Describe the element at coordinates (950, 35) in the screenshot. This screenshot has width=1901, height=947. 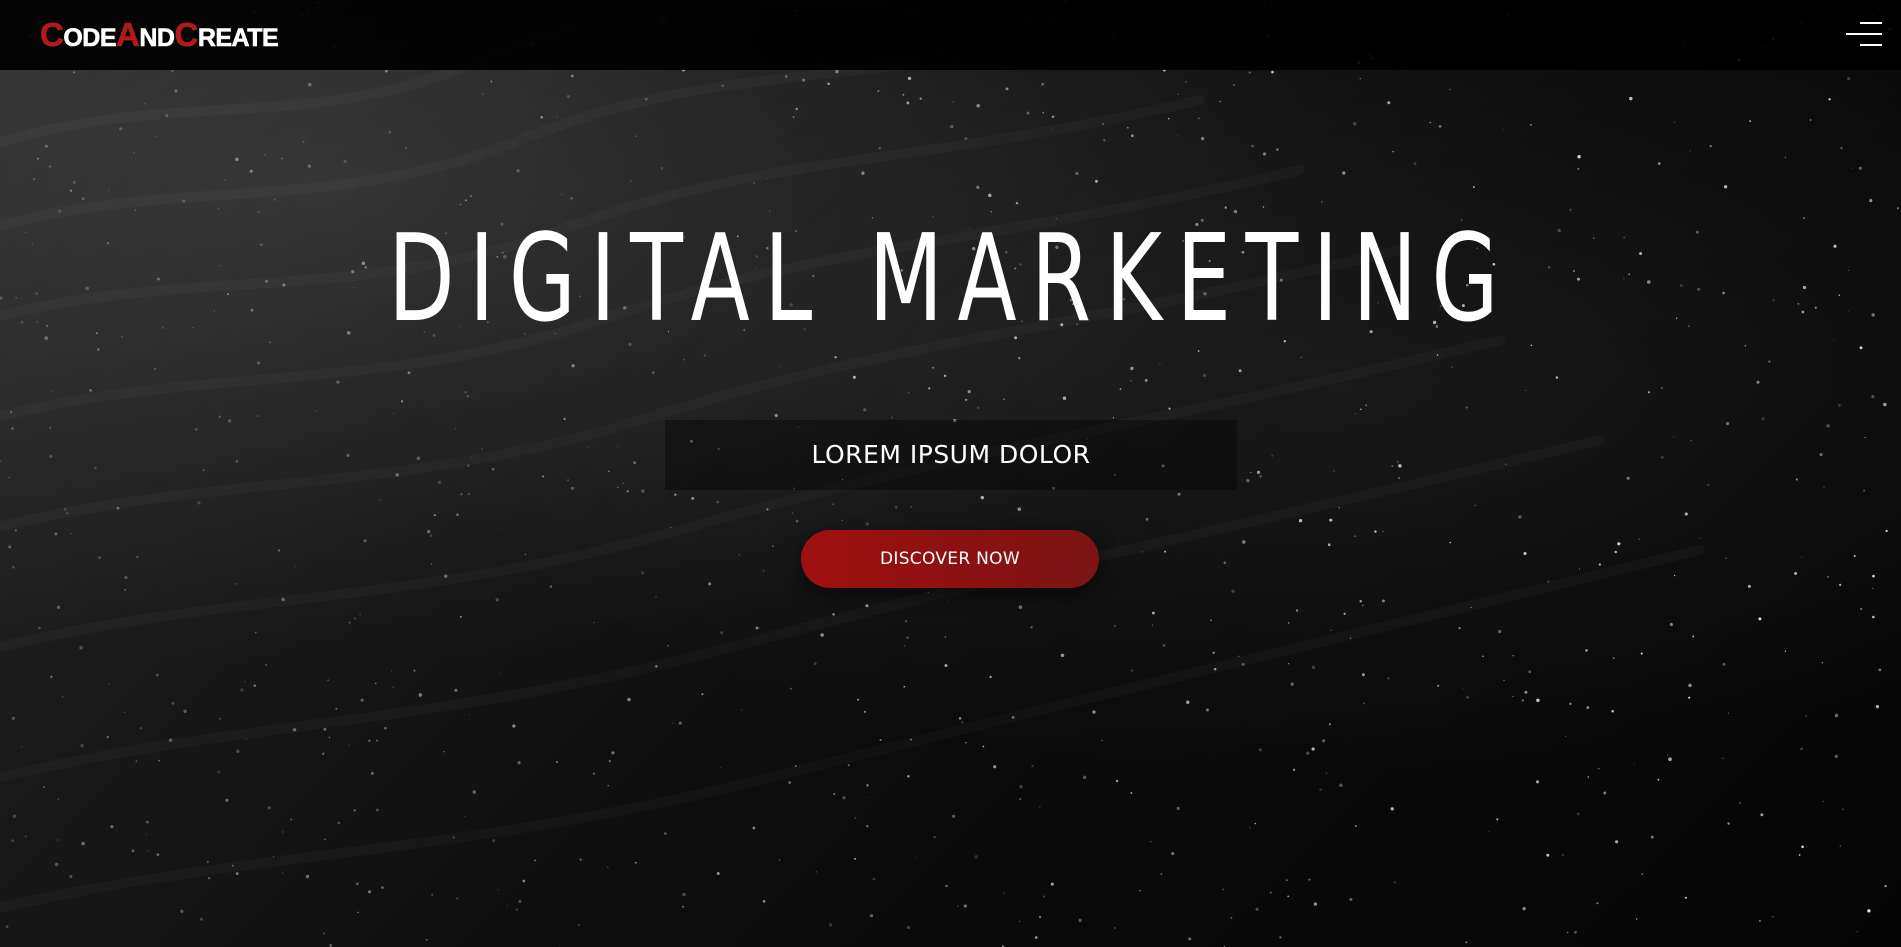
I see `top-navbar: CODEANDCREATE` at that location.